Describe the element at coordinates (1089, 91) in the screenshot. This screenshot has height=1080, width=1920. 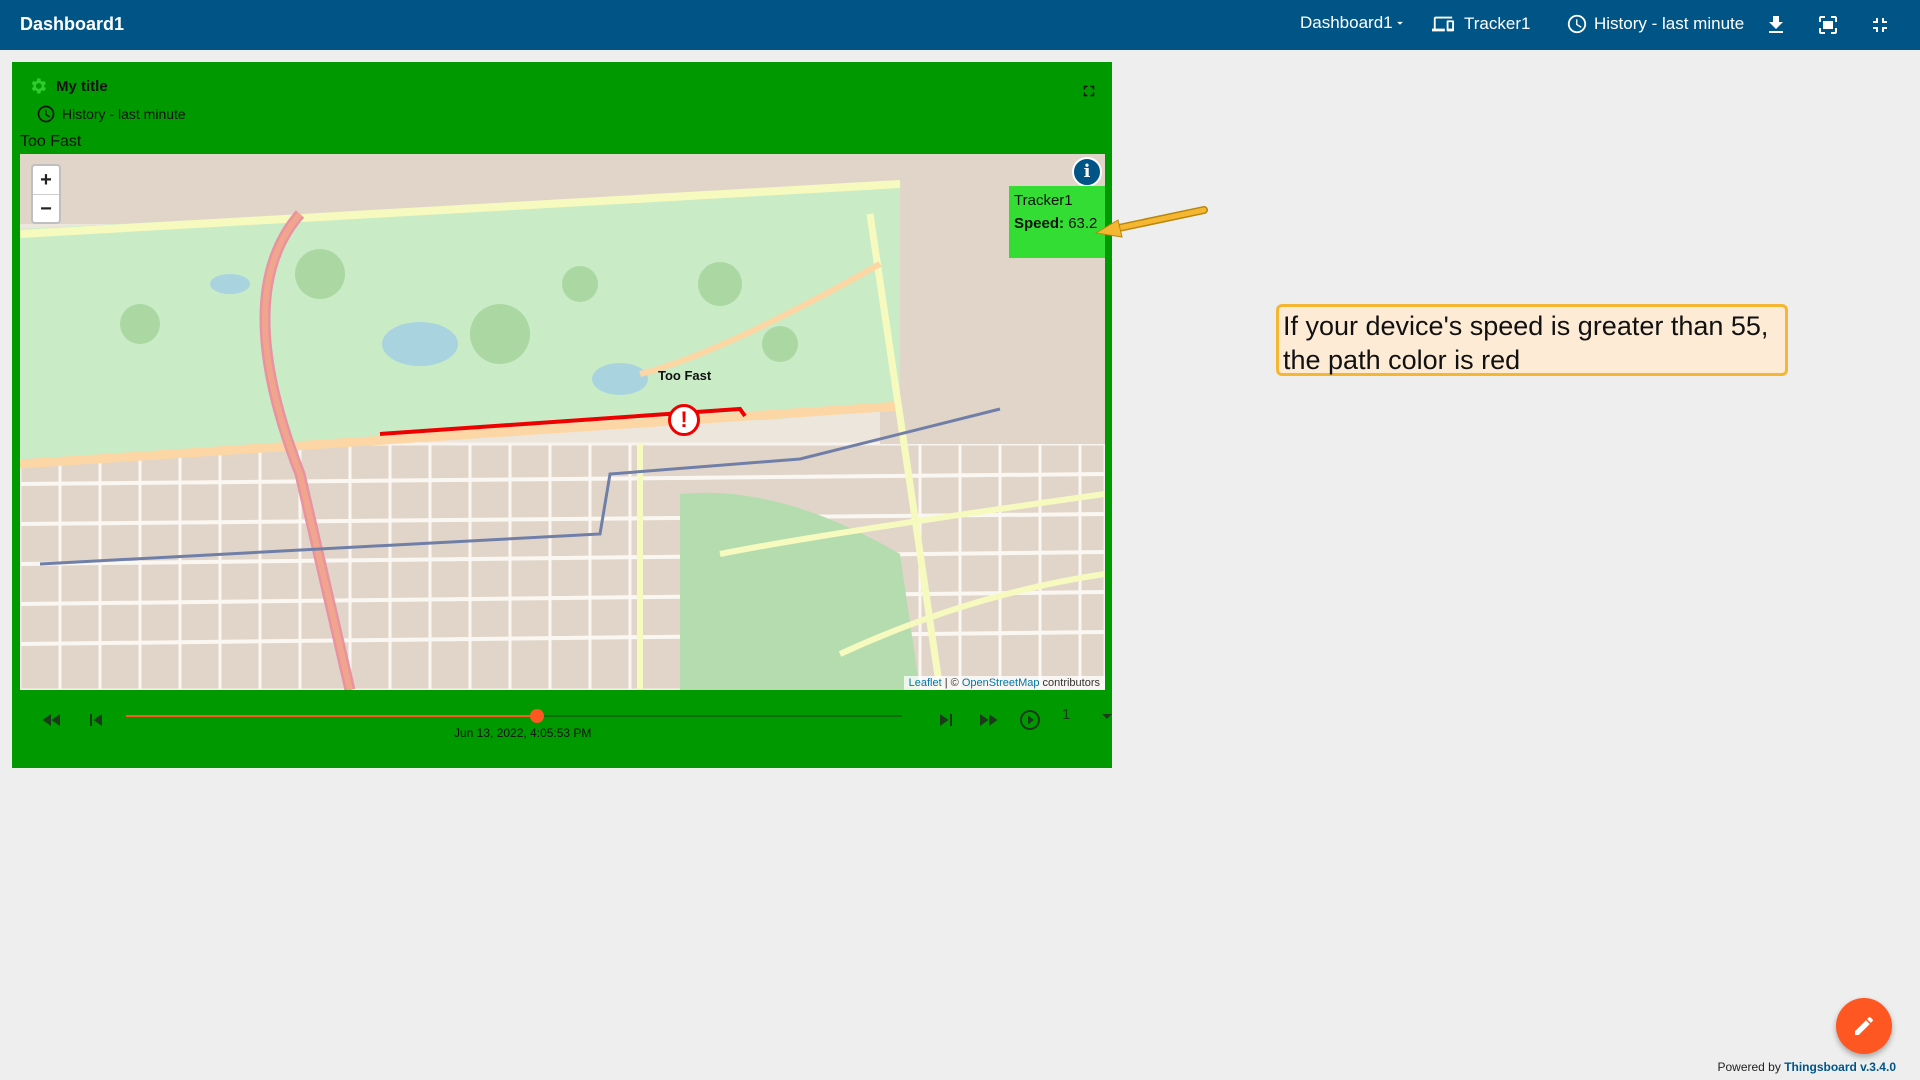
I see `widget-fullscreen-icon` at that location.